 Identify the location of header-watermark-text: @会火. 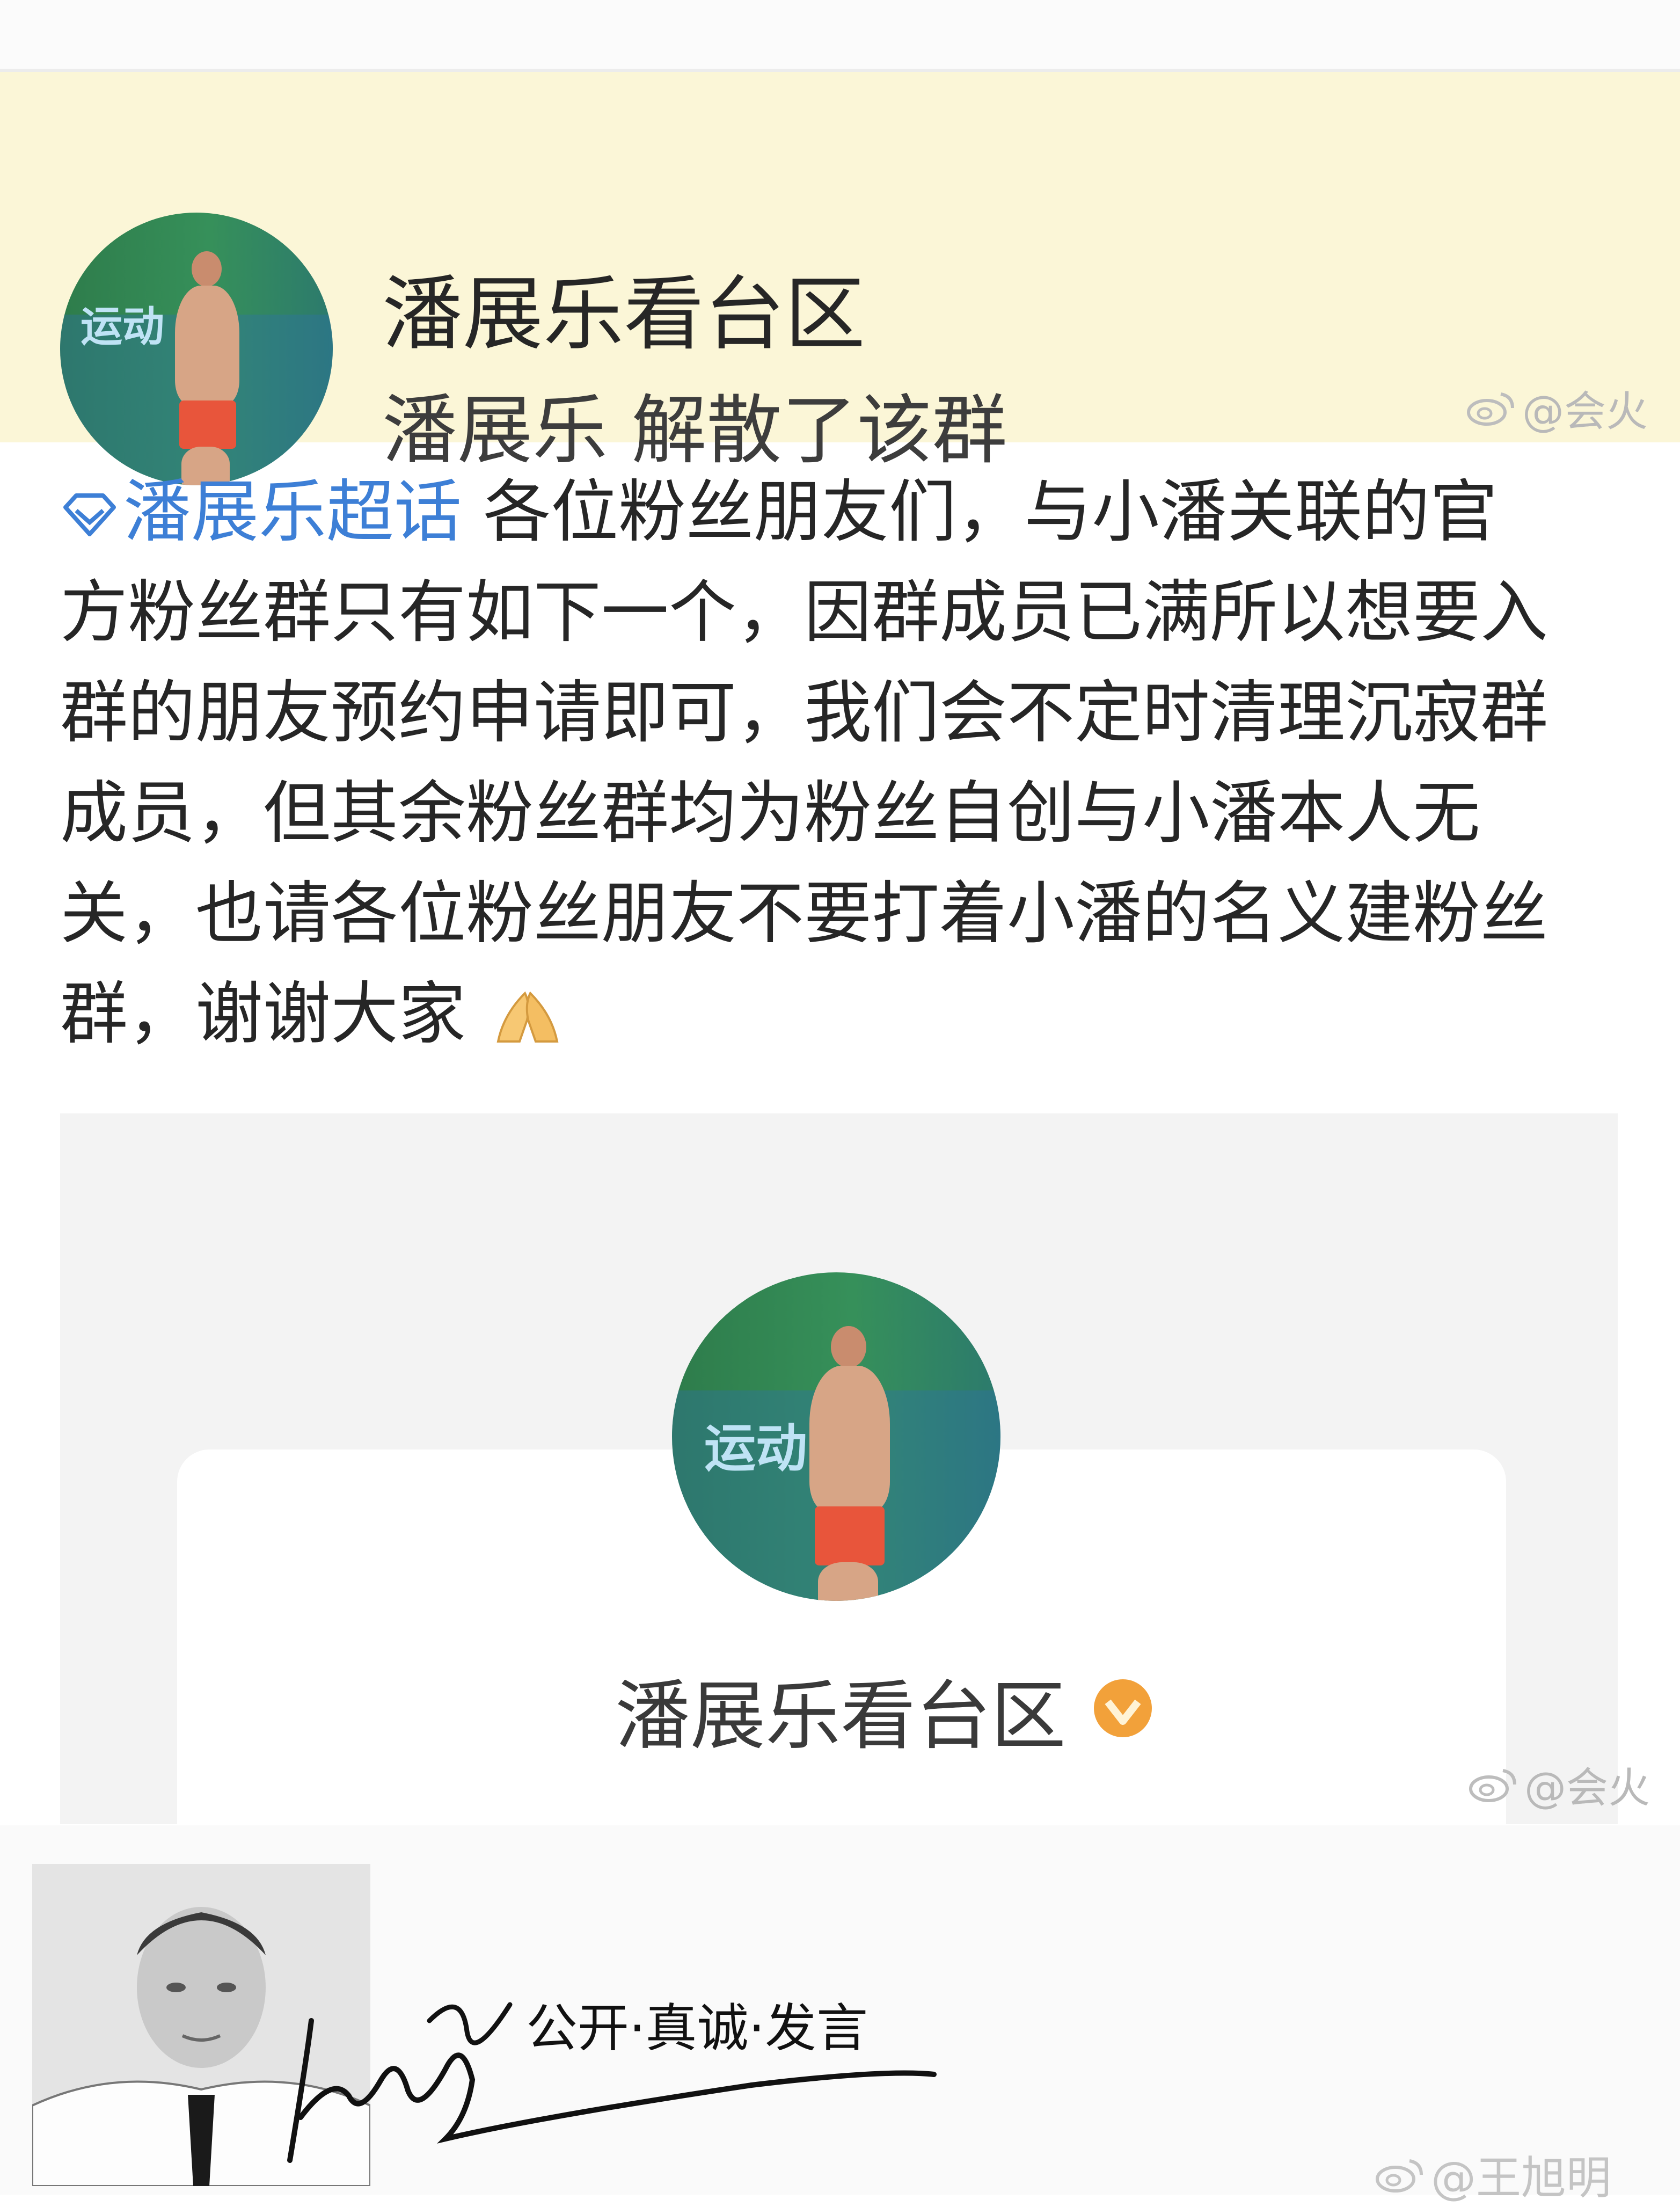
(1585, 412).